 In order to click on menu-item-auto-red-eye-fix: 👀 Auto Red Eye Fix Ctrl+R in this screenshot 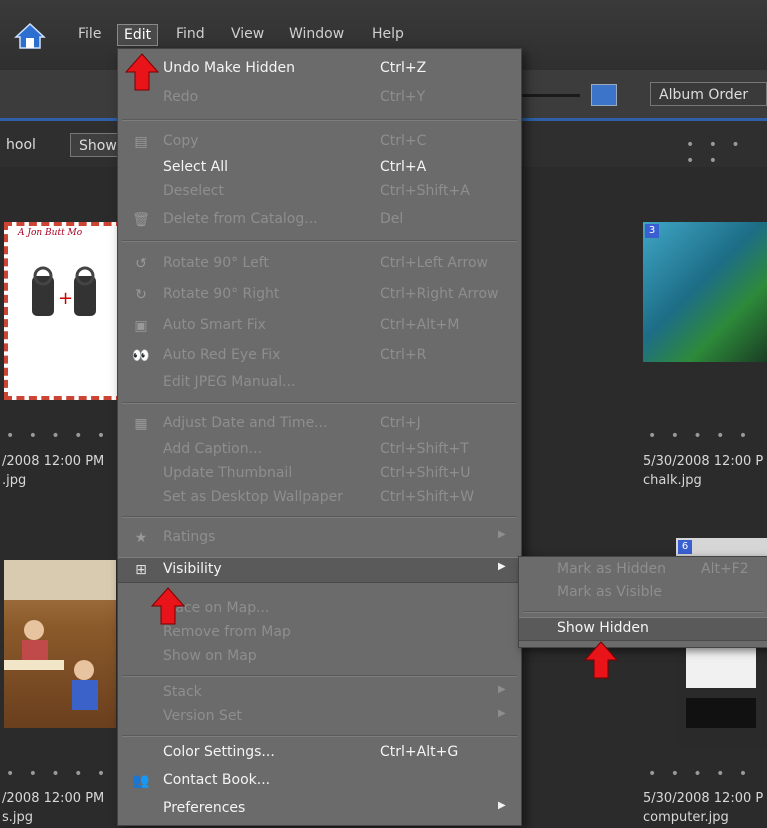, I will do `click(319, 356)`.